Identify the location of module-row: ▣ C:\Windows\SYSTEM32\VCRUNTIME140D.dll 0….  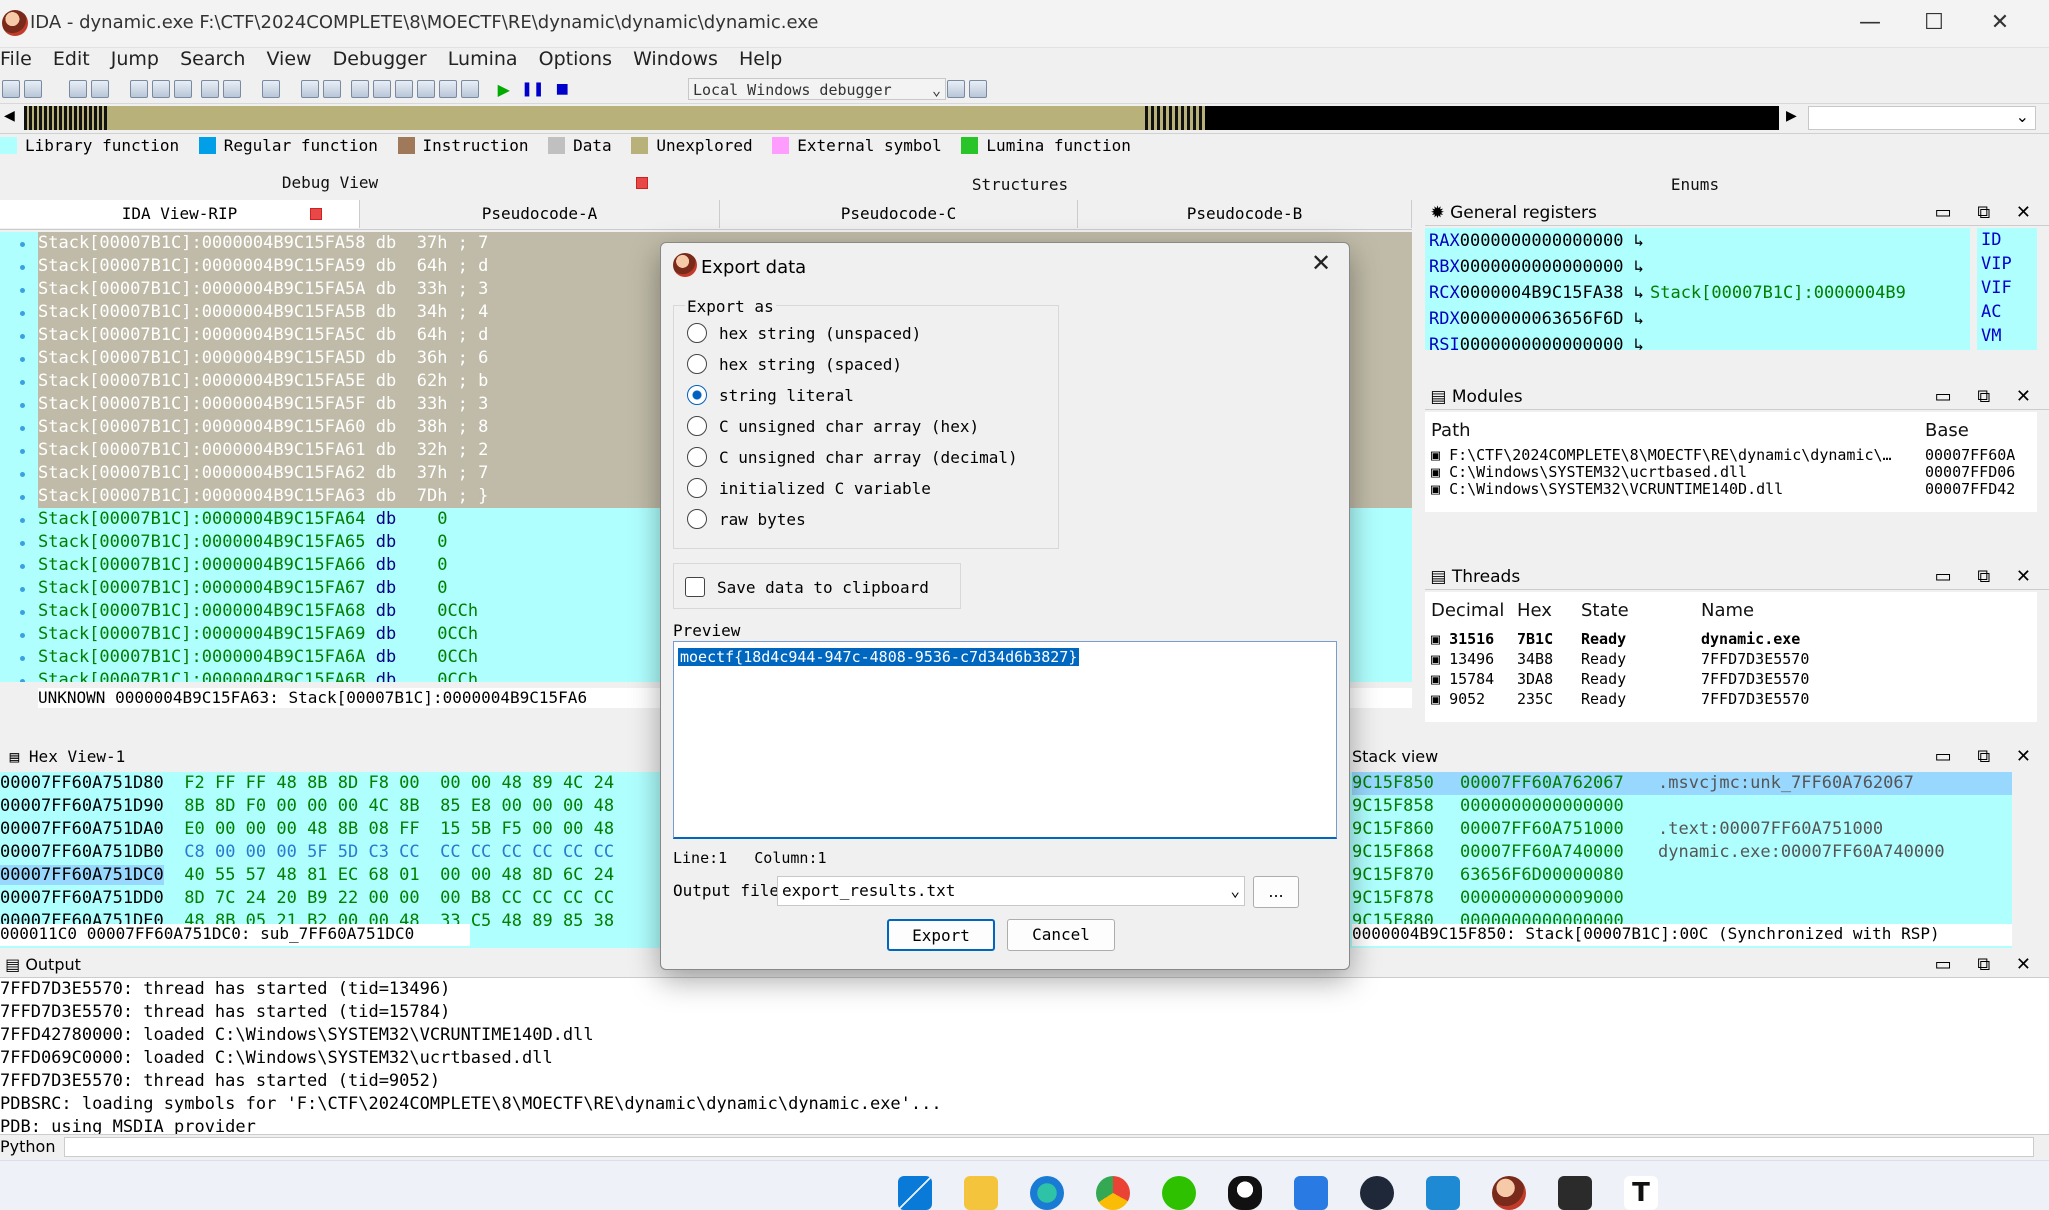
(1731, 489).